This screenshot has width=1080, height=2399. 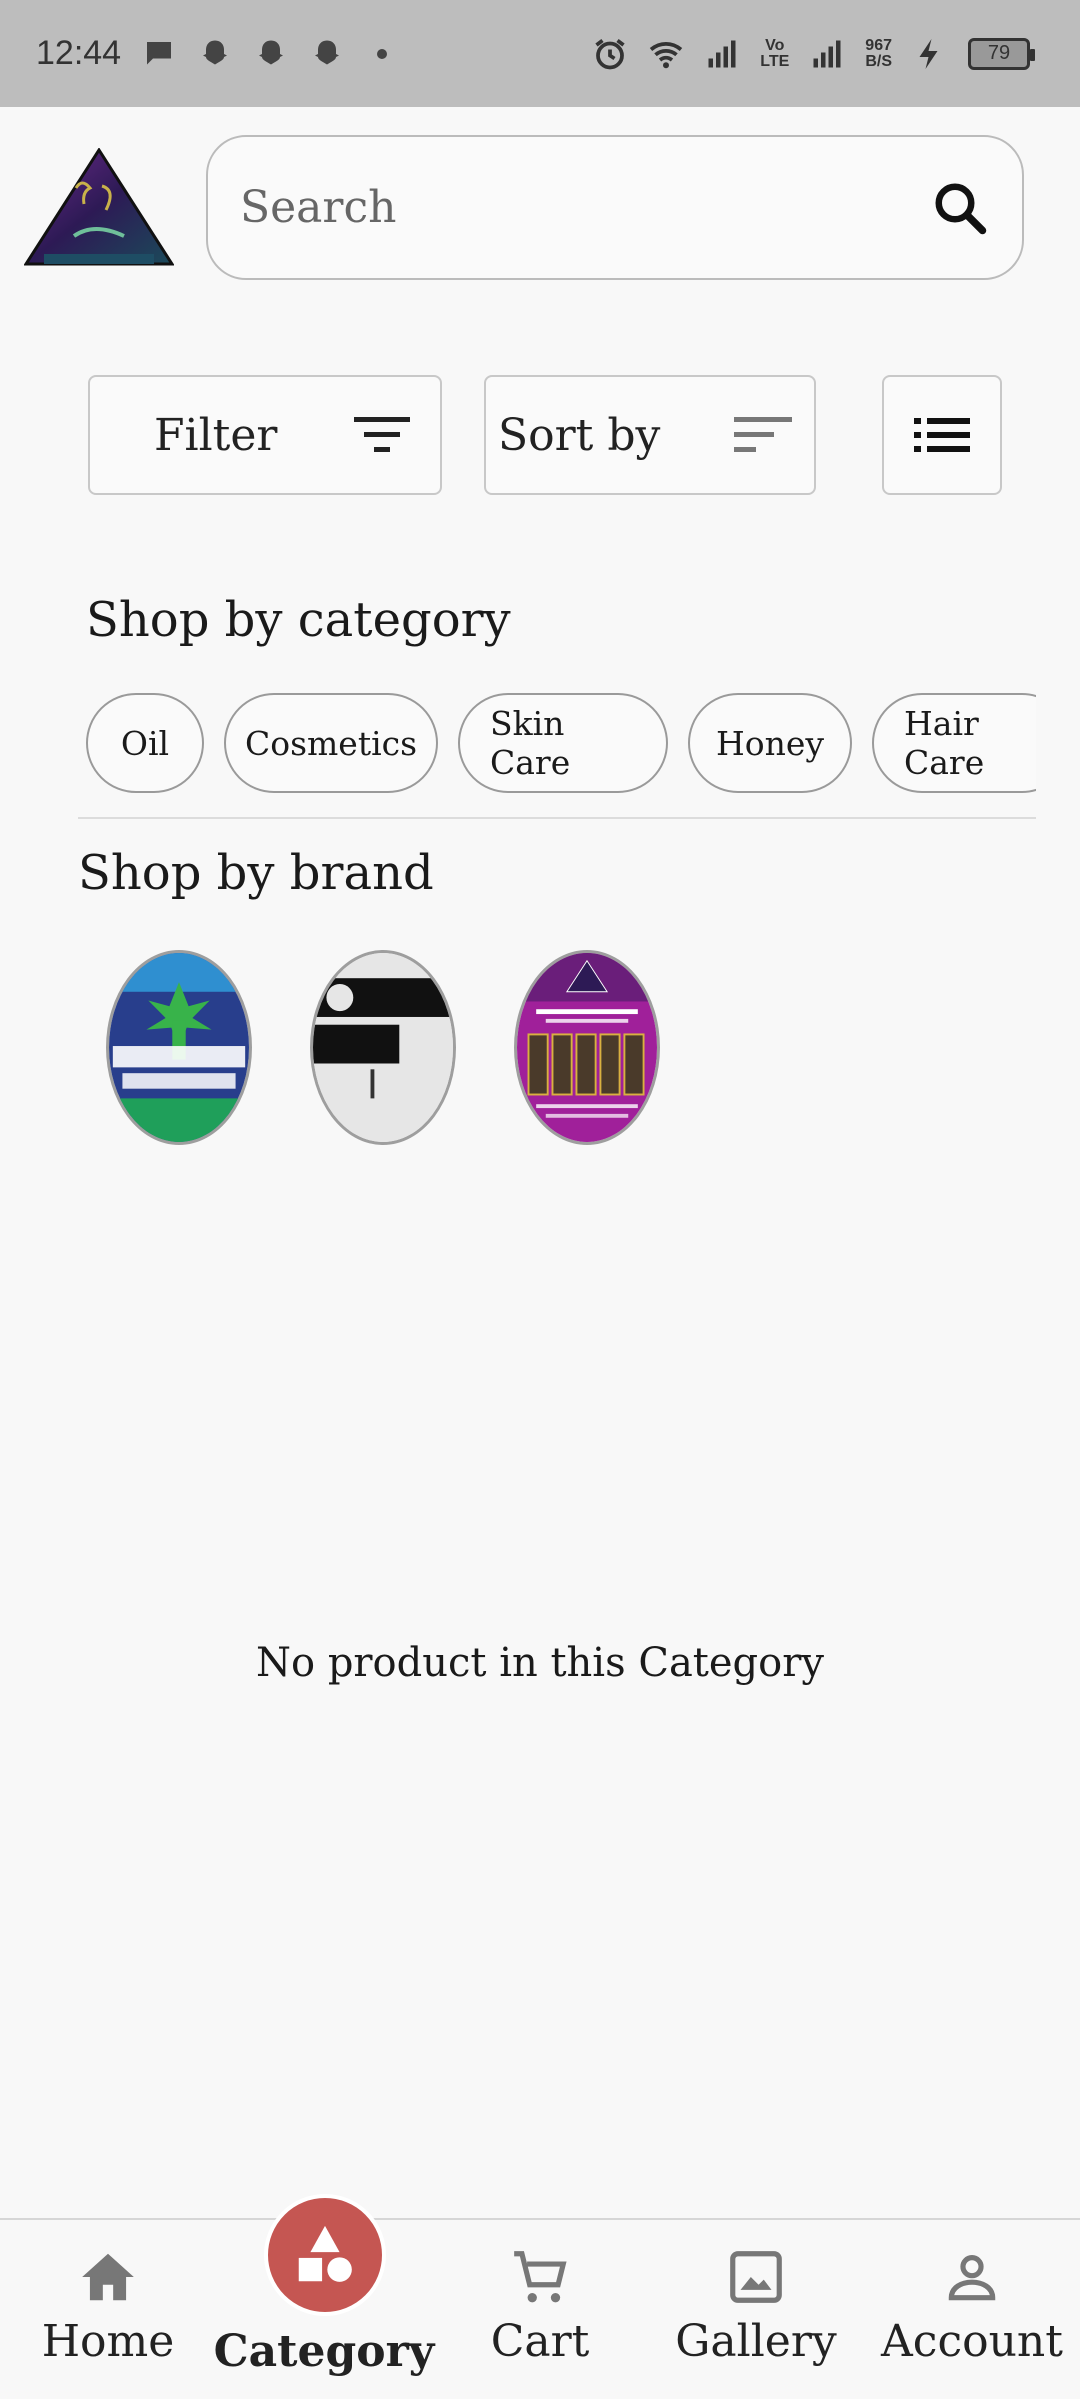 I want to click on volte-indicator: Vo LTE, so click(x=775, y=53).